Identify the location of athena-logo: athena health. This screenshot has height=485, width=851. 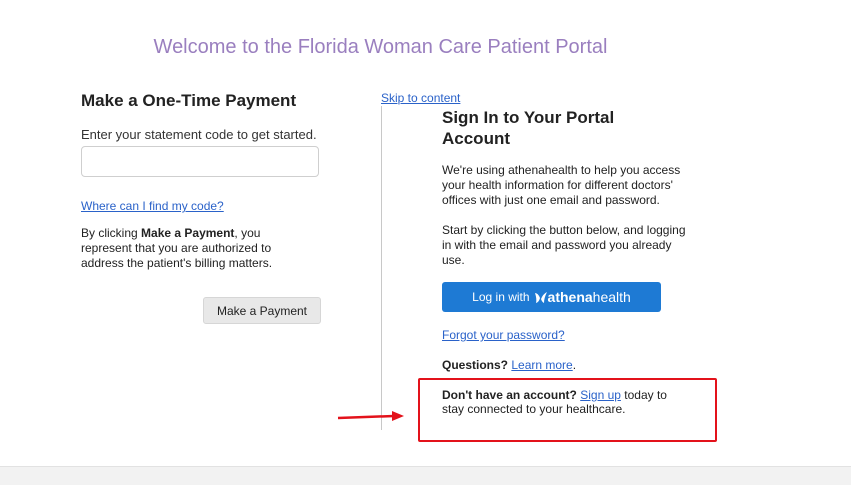
(582, 297).